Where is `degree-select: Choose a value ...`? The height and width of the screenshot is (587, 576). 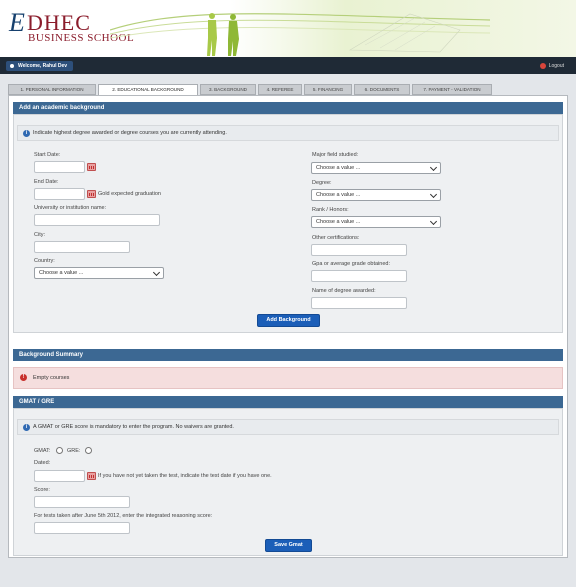
degree-select: Choose a value ... is located at coordinates (376, 195).